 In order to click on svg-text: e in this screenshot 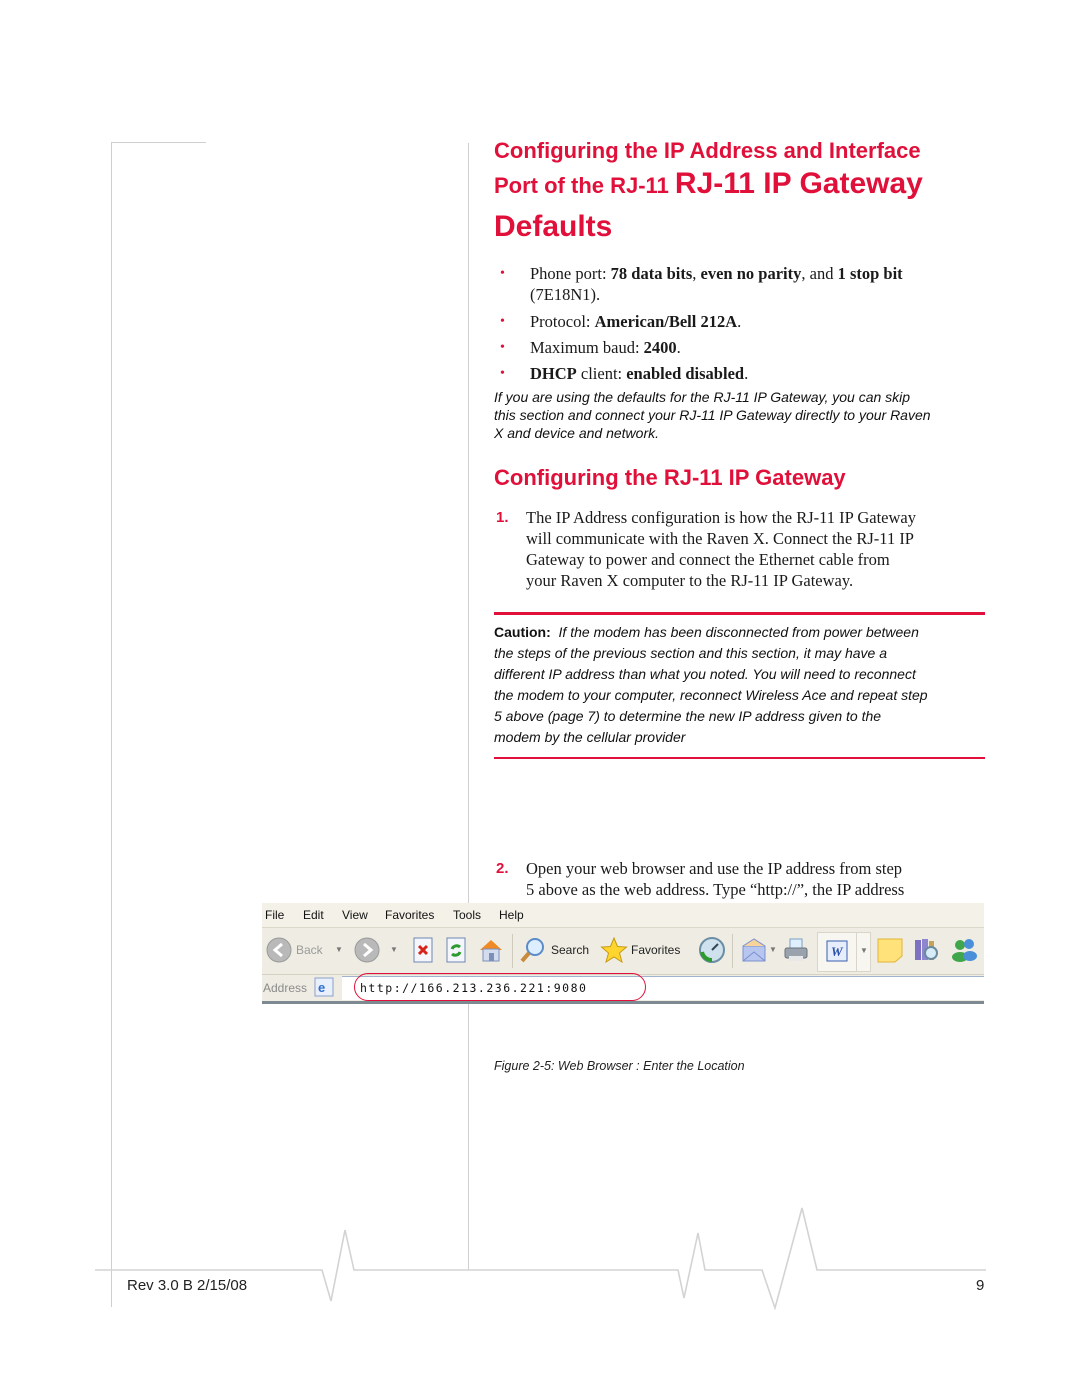, I will do `click(321, 987)`.